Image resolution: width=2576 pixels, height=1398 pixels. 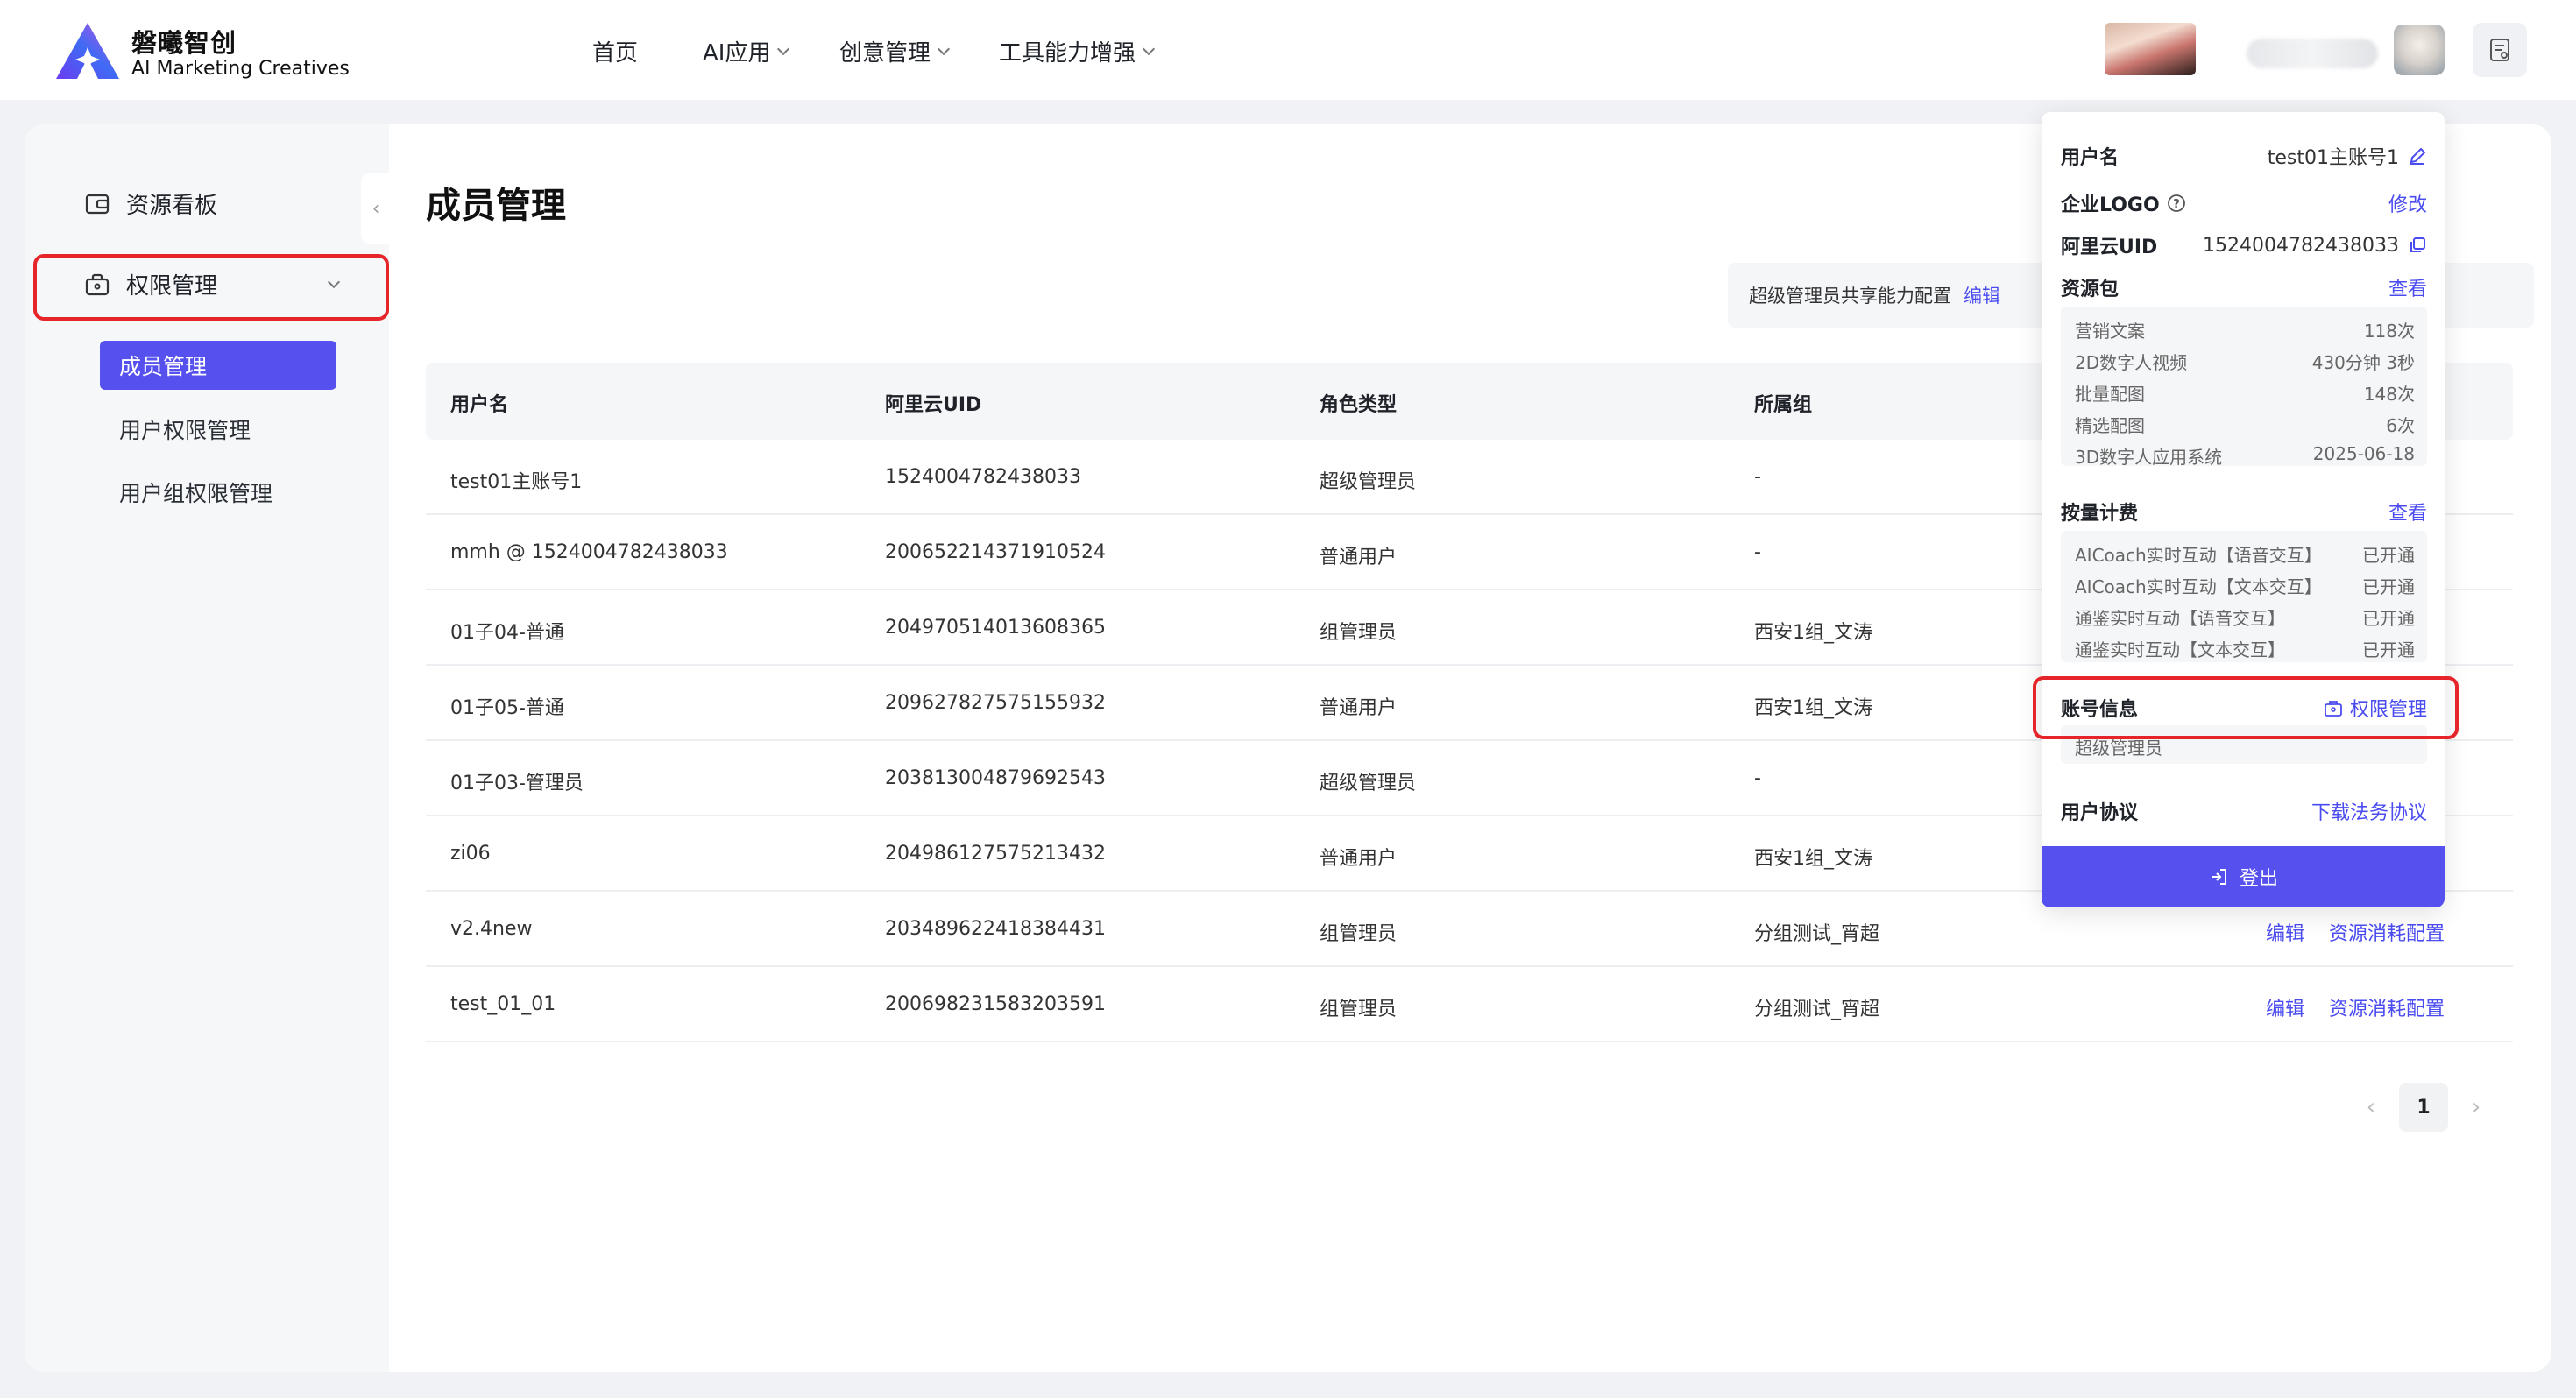 I want to click on cell-username: 01子05-普通, so click(x=507, y=708).